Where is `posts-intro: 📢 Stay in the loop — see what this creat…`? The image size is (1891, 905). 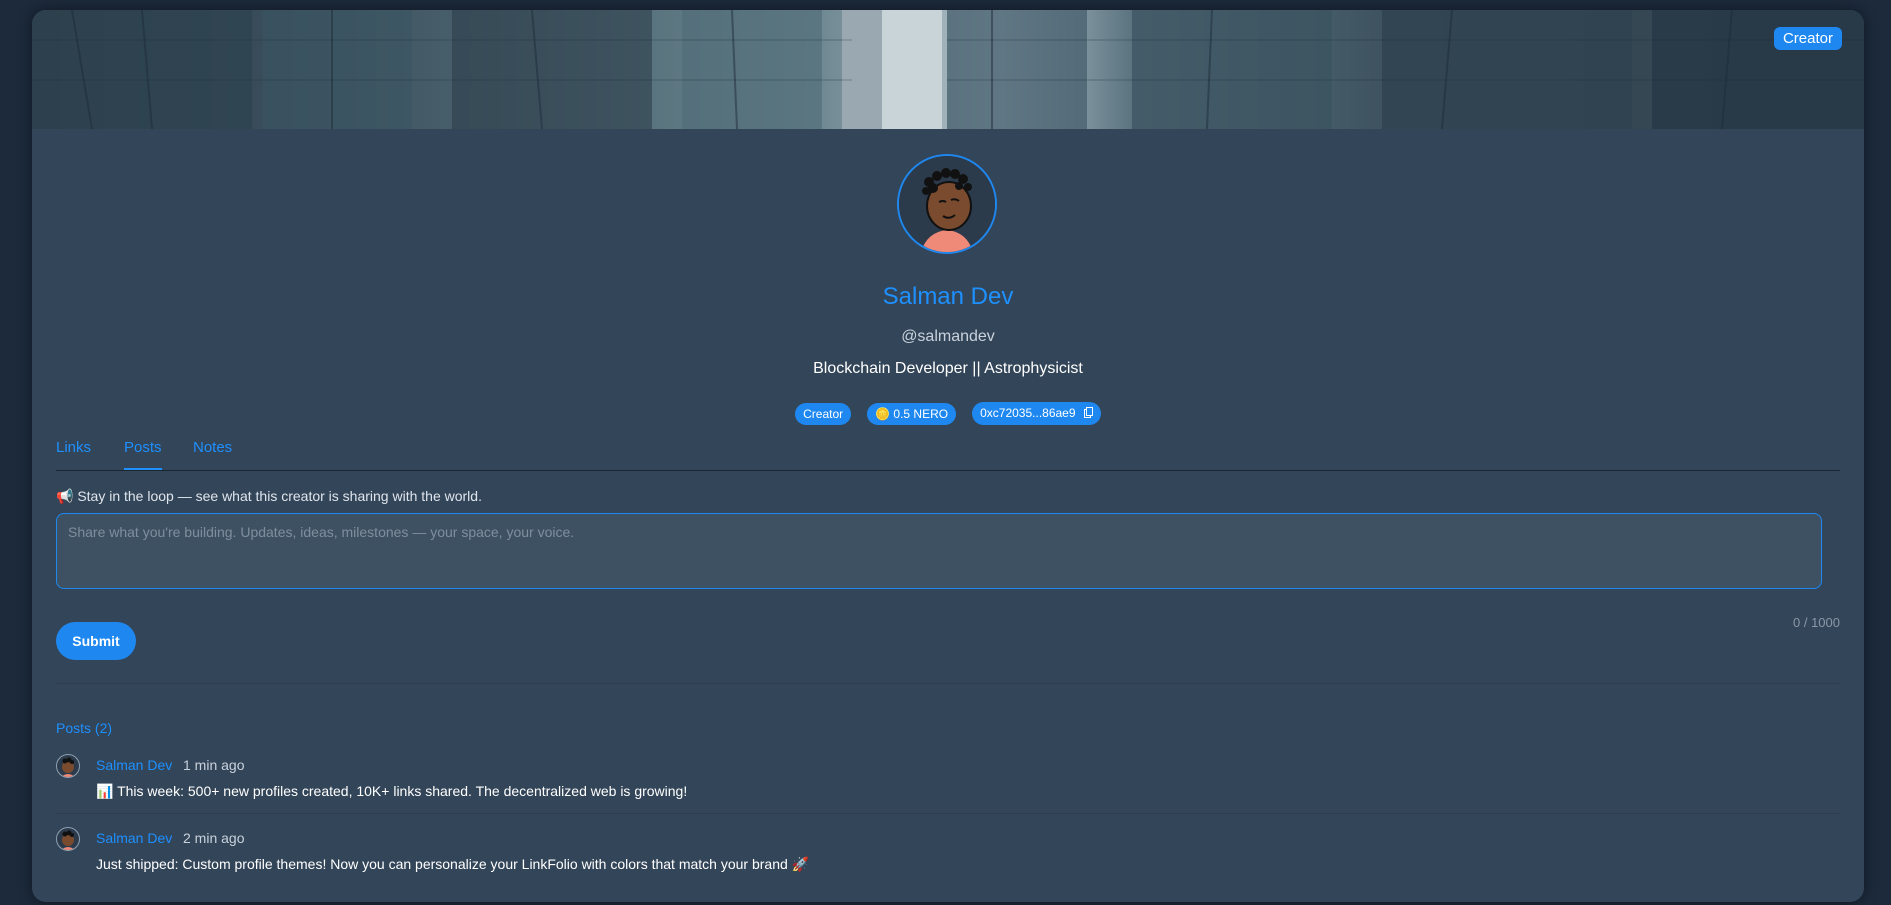 posts-intro: 📢 Stay in the loop — see what this creat… is located at coordinates (269, 496).